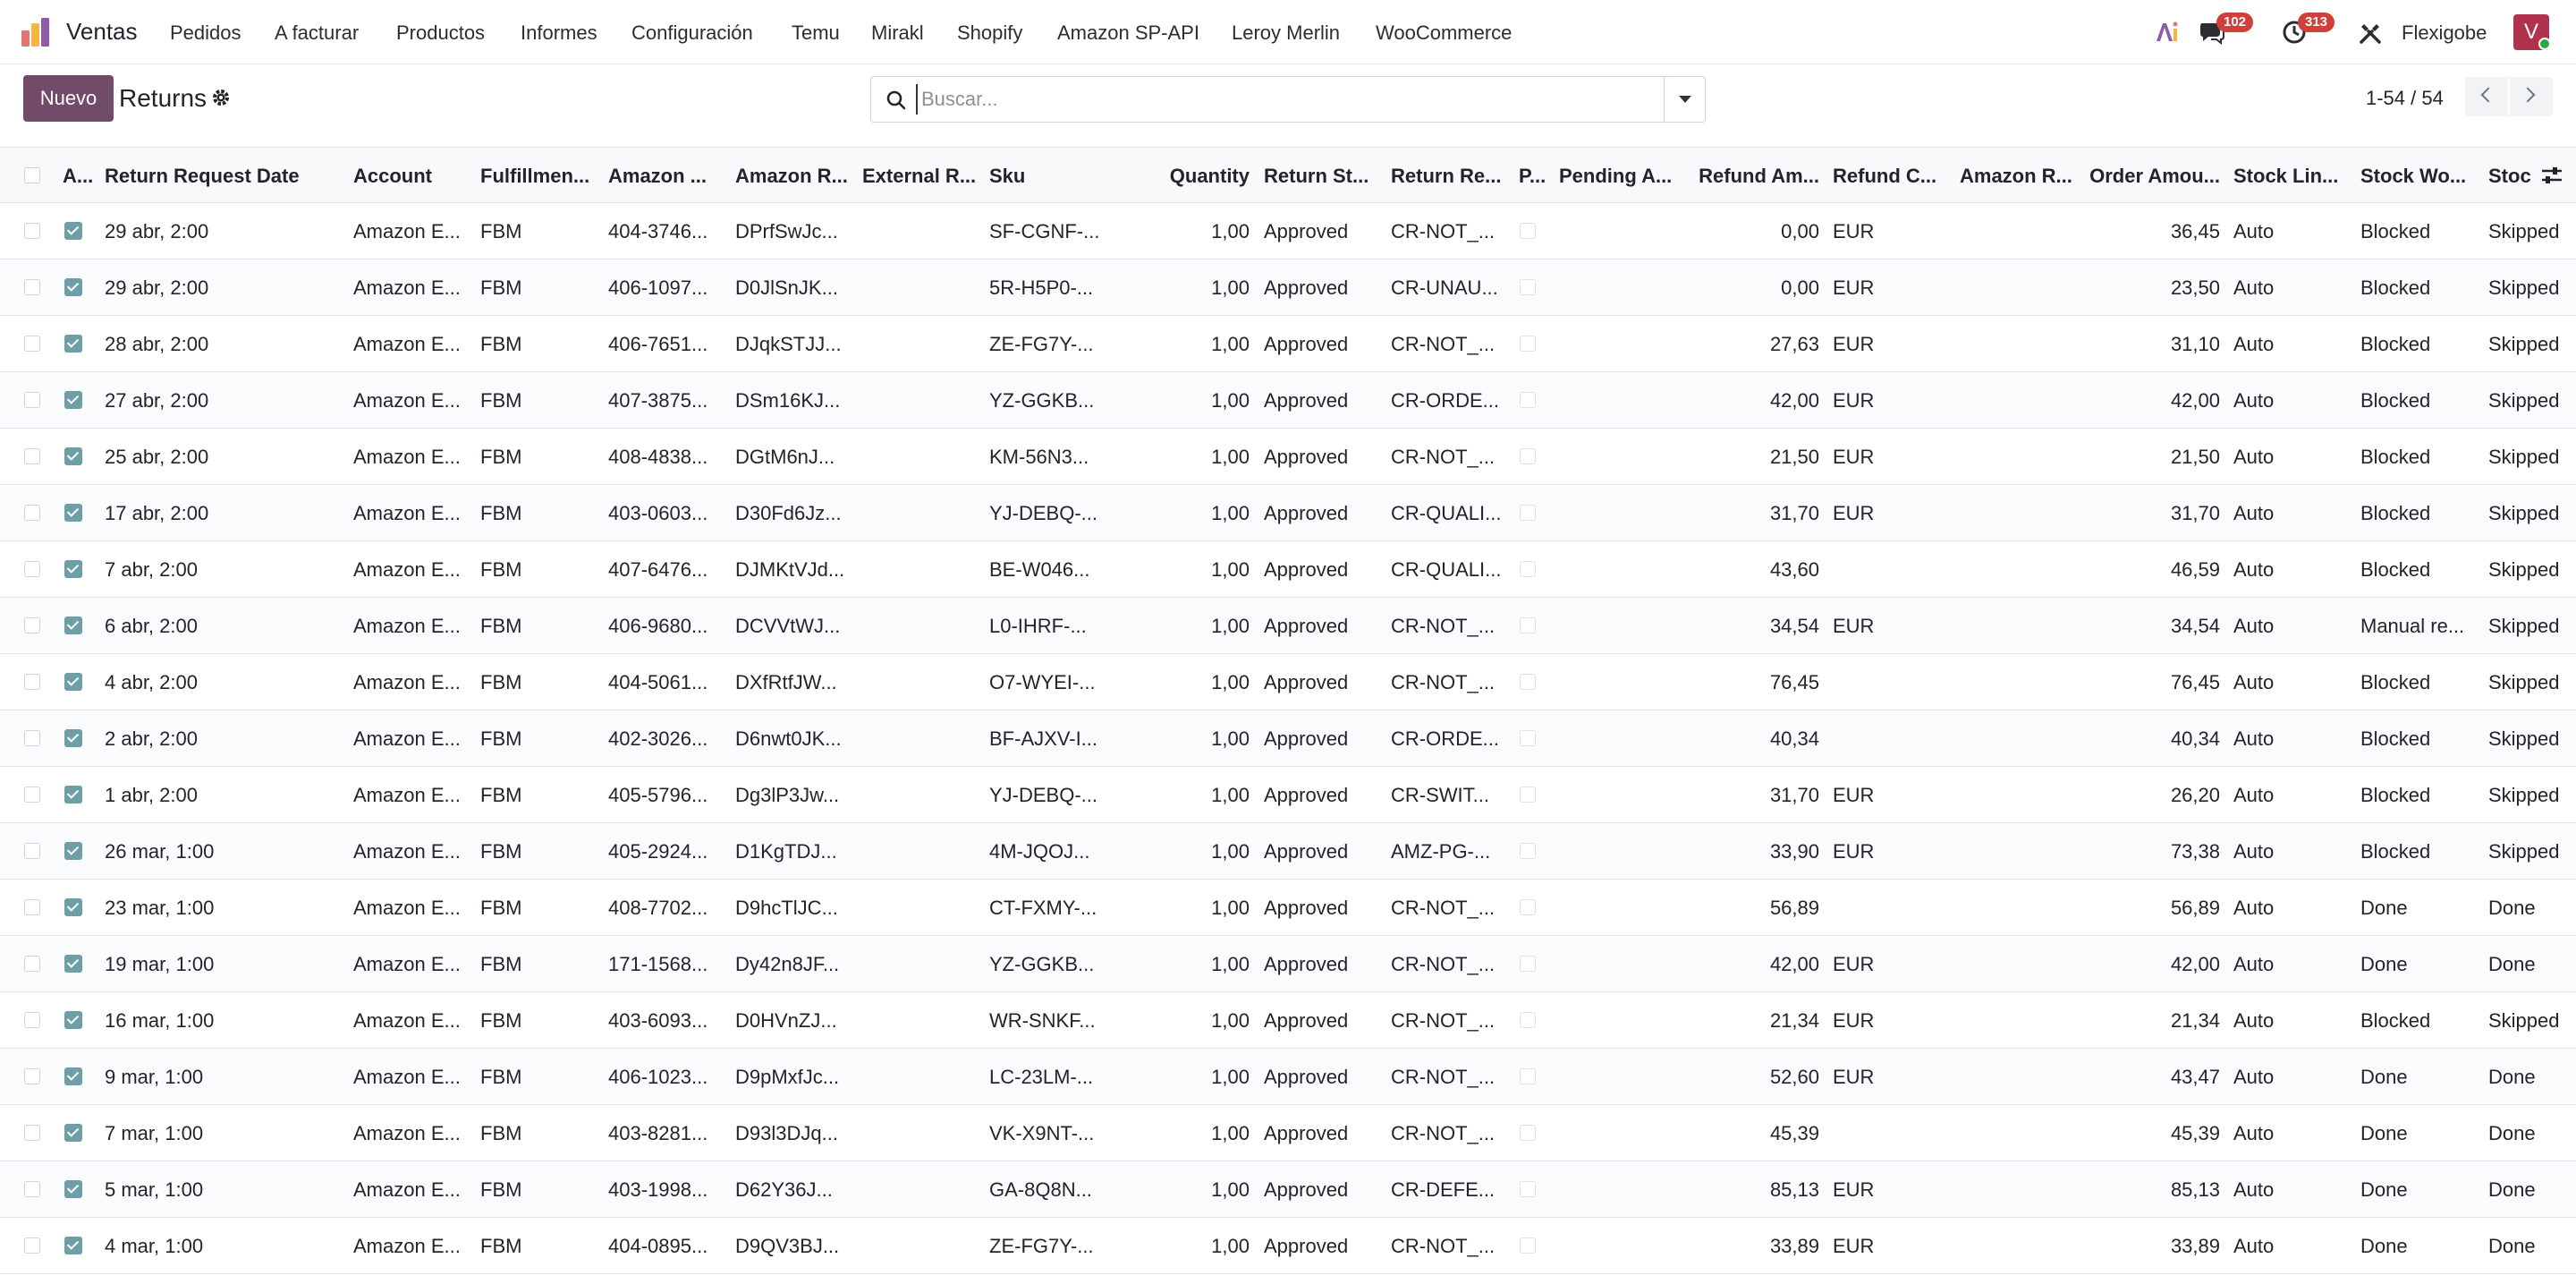 Image resolution: width=2576 pixels, height=1284 pixels. I want to click on pending-checkbox, so click(1528, 795).